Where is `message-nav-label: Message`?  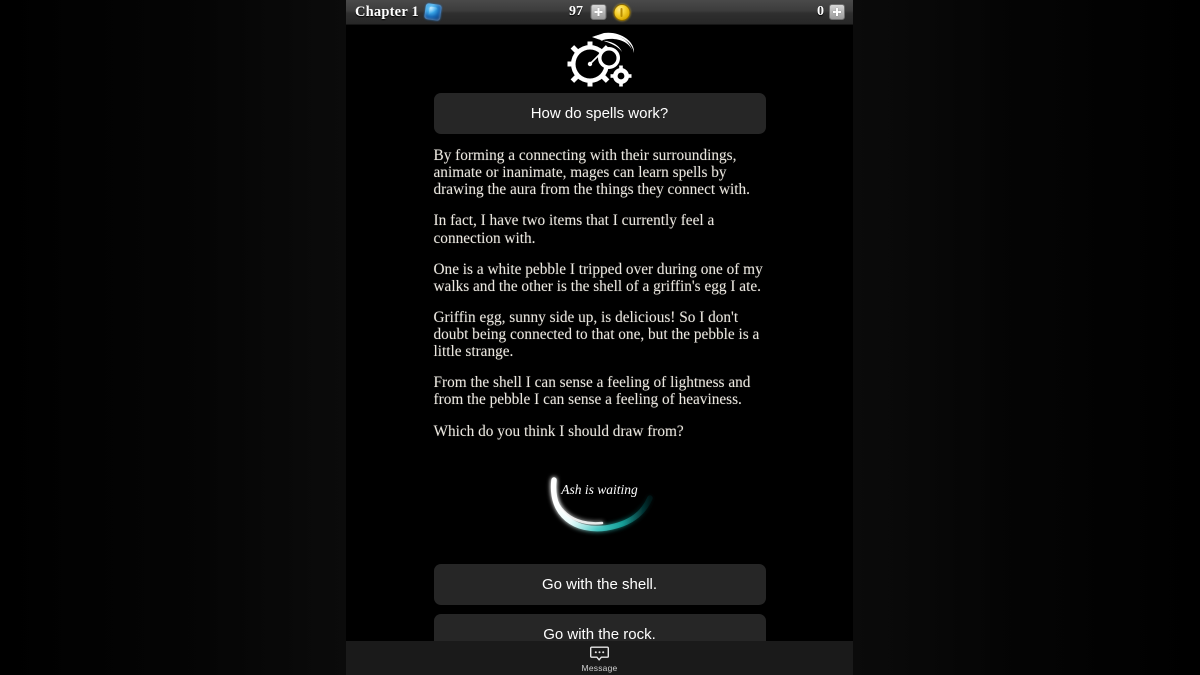
message-nav-label: Message is located at coordinates (599, 668).